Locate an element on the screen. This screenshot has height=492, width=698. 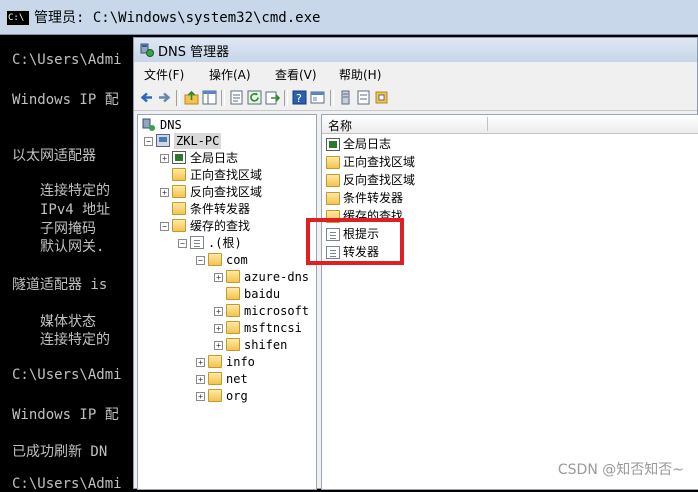
server-computer-icon is located at coordinates (163, 140).